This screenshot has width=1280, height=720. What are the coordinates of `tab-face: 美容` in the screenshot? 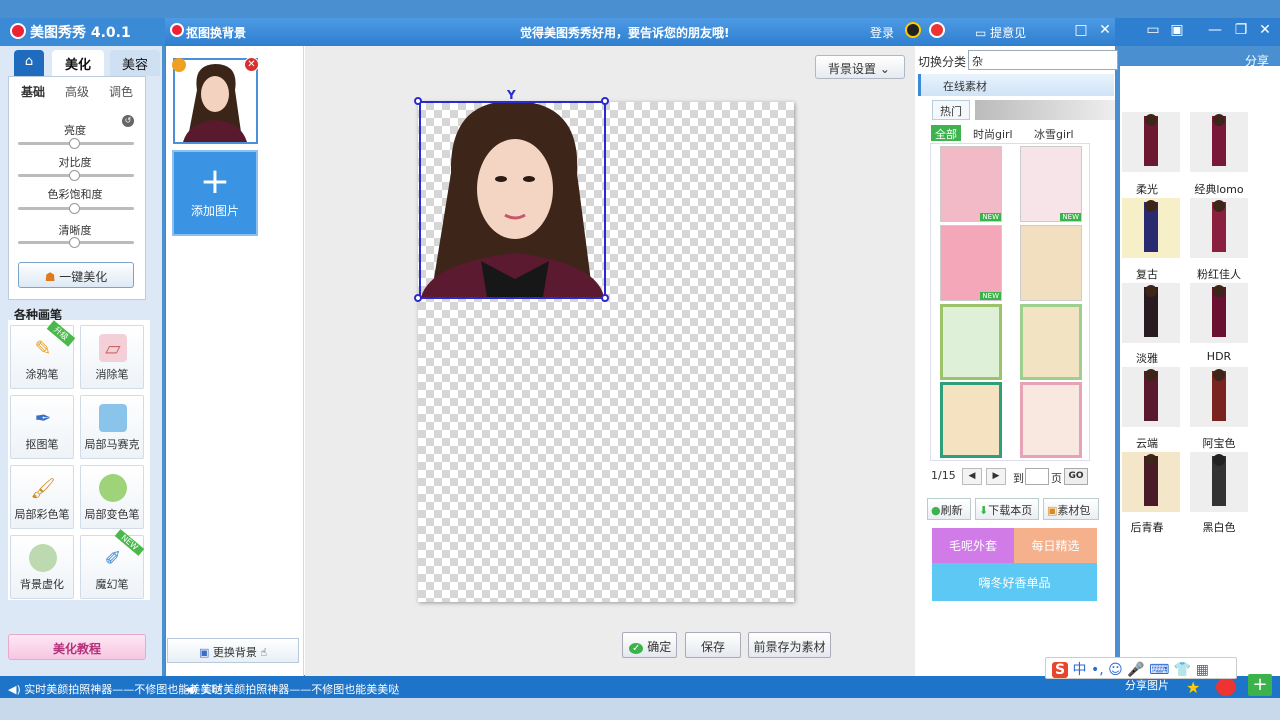 It's located at (135, 63).